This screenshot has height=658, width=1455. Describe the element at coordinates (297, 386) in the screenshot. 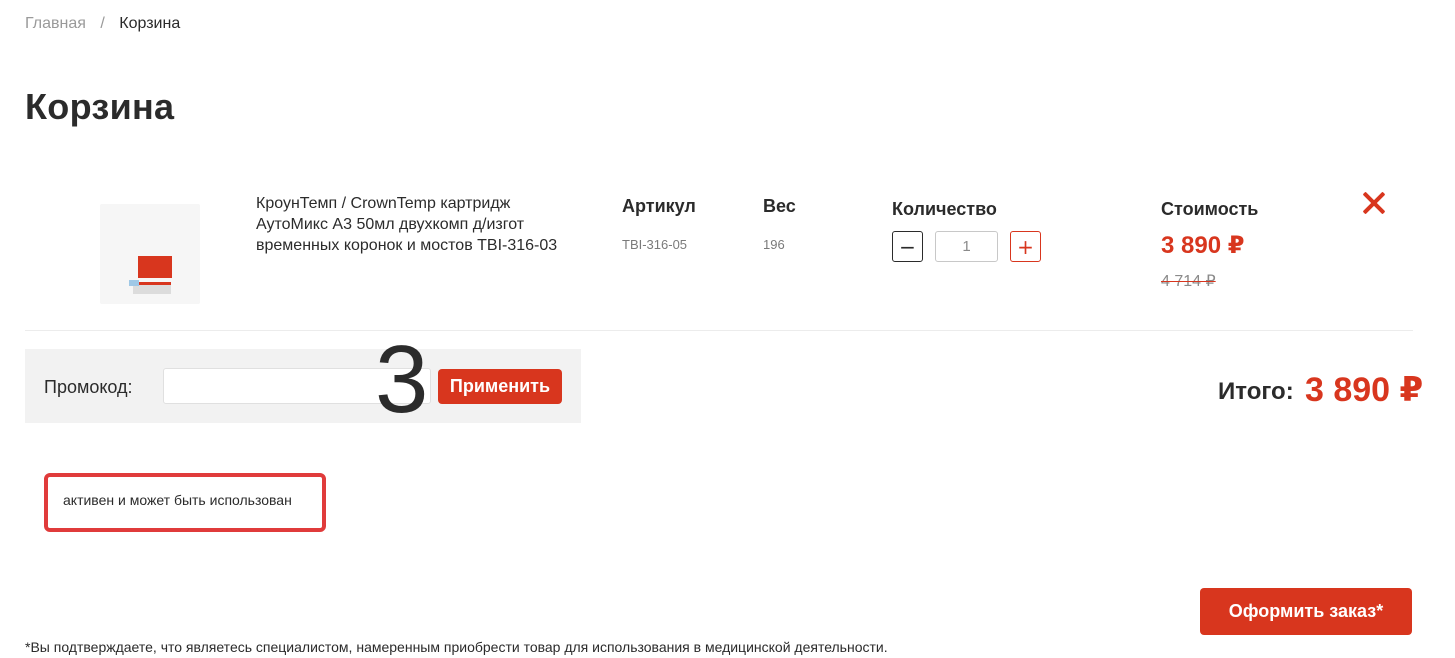

I see `promo-code-input` at that location.